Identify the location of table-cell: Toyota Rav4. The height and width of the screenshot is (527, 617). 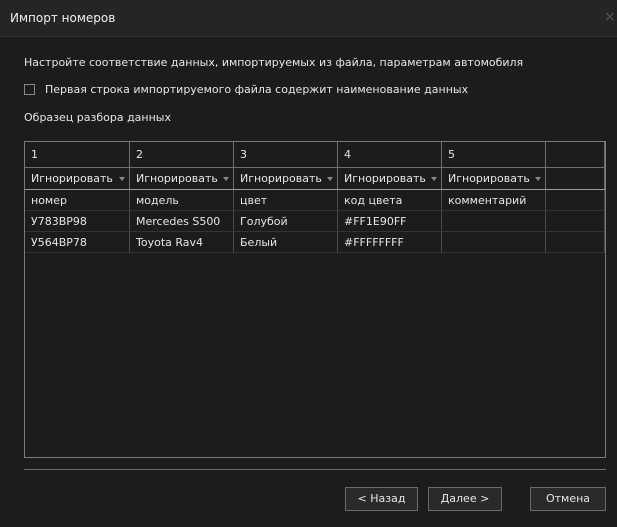
(182, 242).